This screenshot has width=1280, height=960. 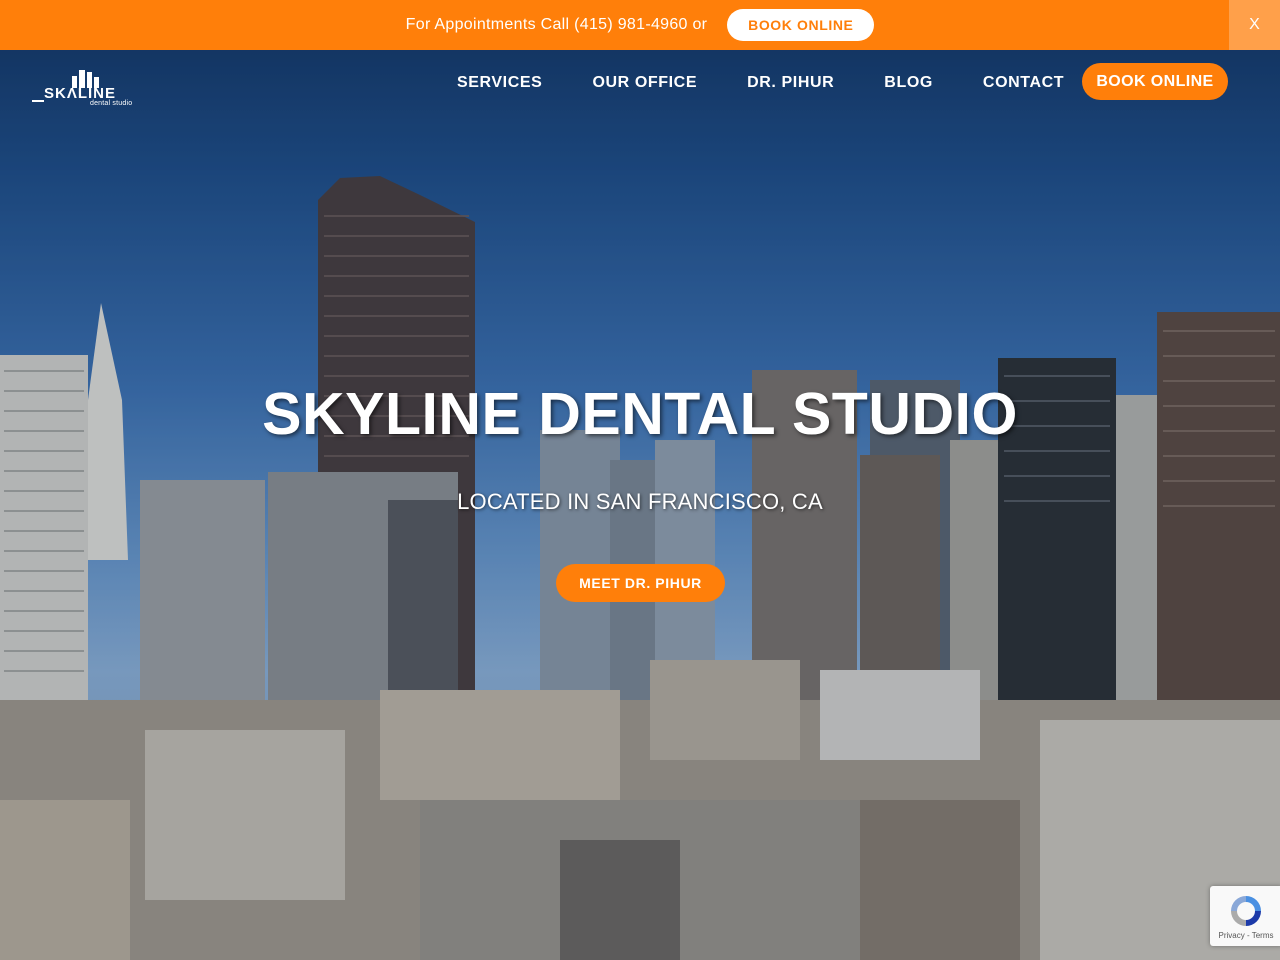 I want to click on hero-subtitle: LOCATED IN SAN FRANCISCO, CA, so click(x=640, y=501).